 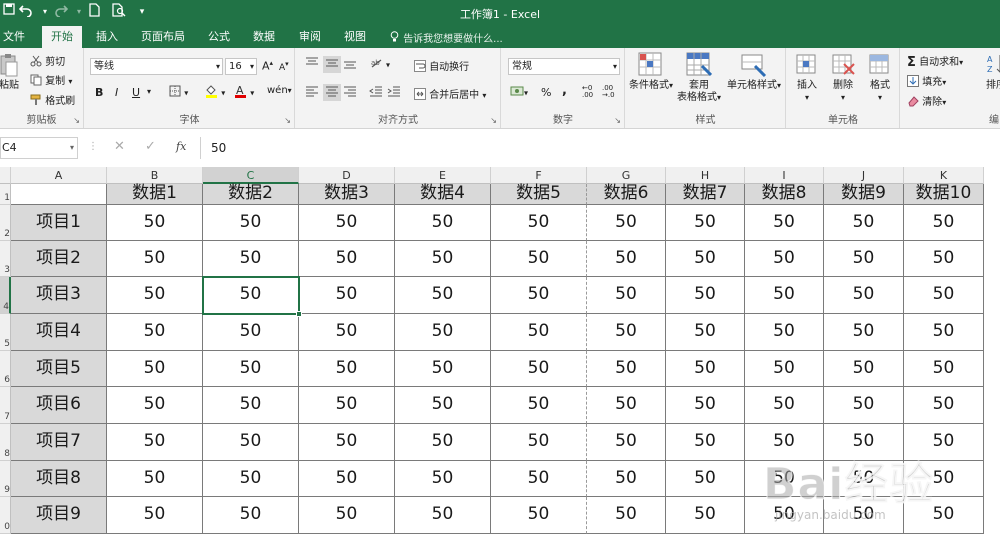 I want to click on tab-file: 文件, so click(x=14, y=37).